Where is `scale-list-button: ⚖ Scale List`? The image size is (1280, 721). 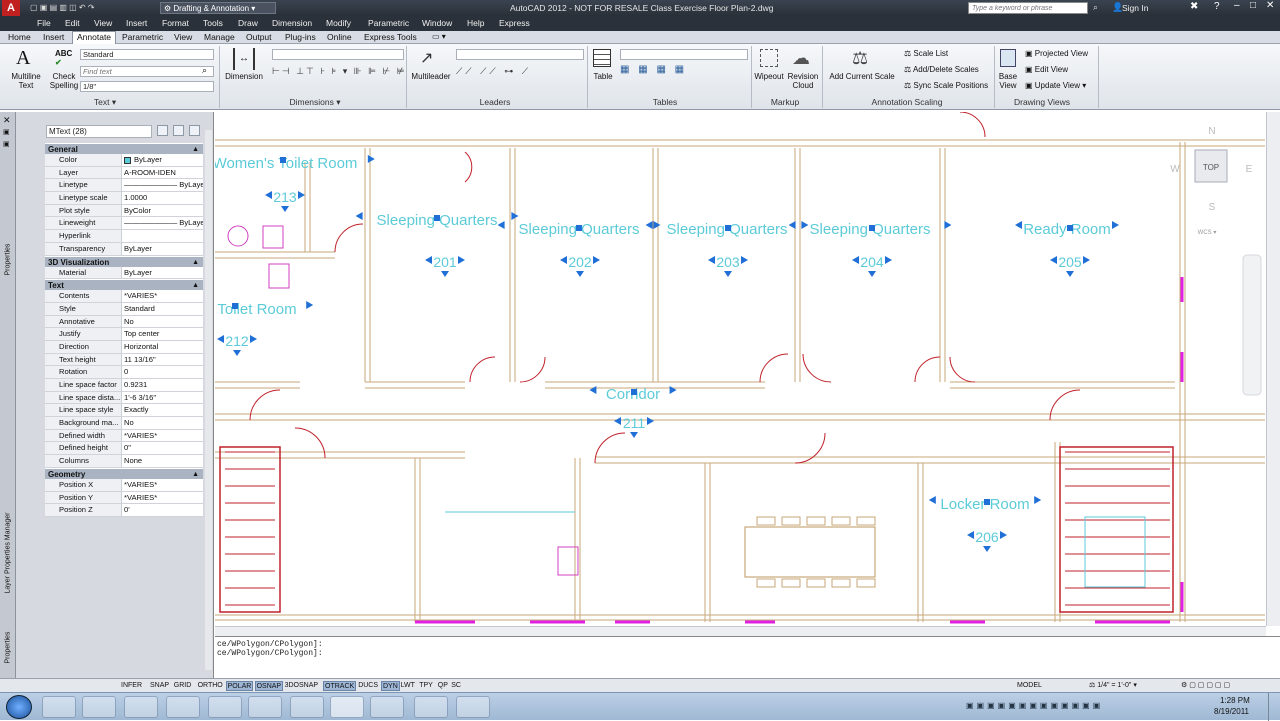
scale-list-button: ⚖ Scale List is located at coordinates (926, 53).